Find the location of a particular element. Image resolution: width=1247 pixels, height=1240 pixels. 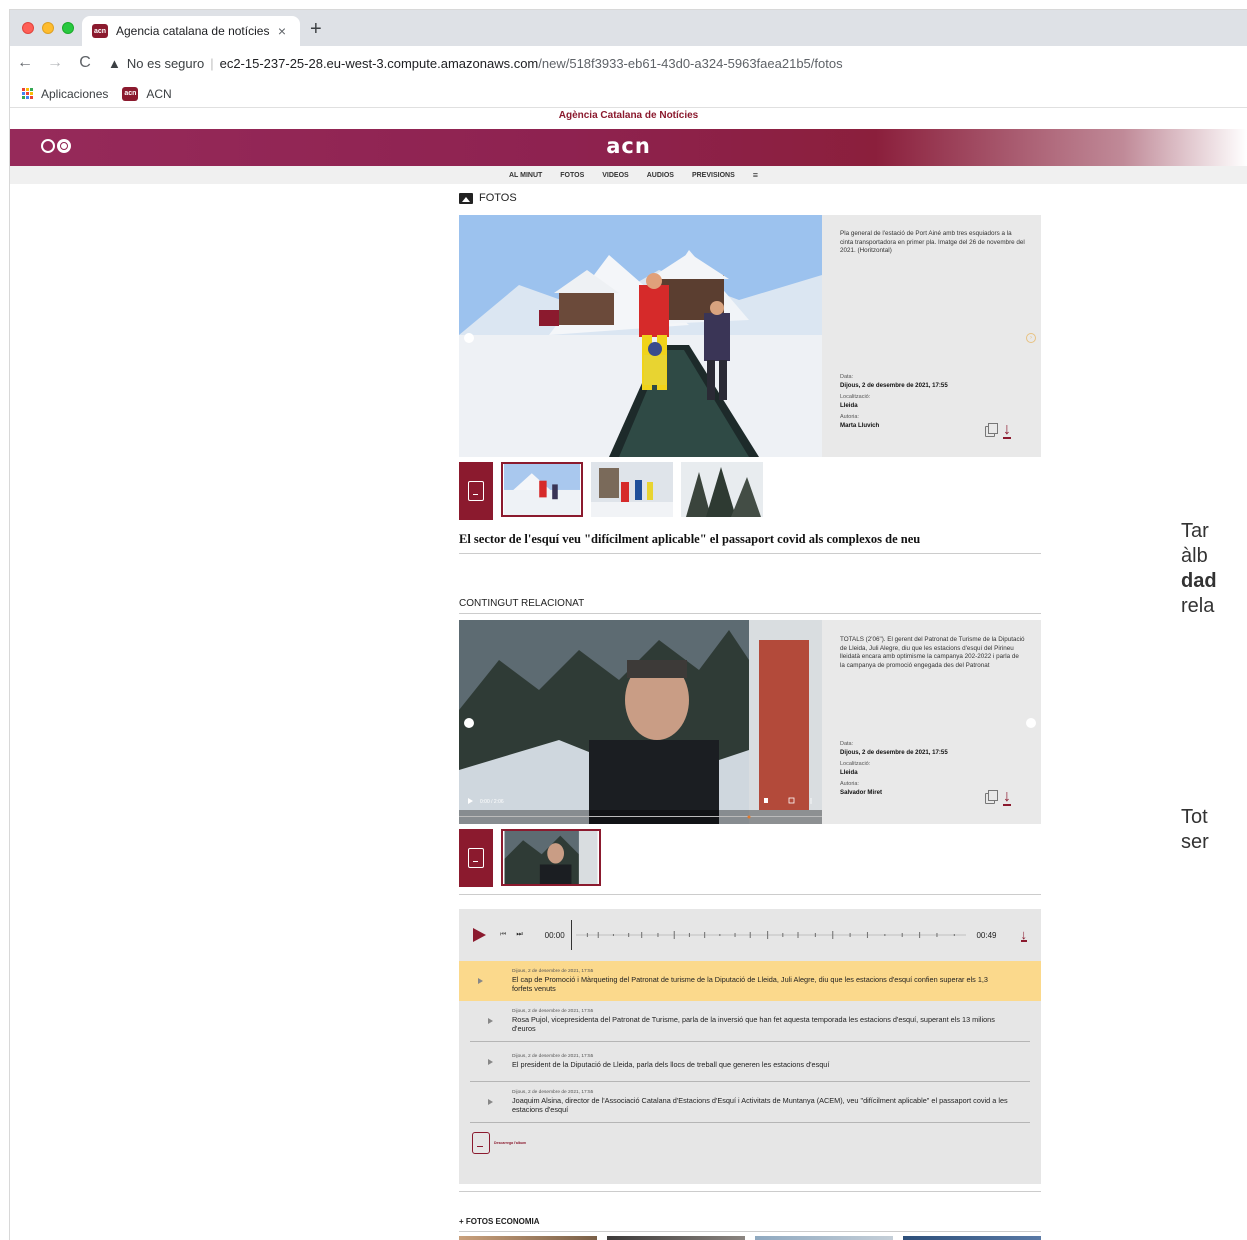

previous-track-icon: ⏮ is located at coordinates (503, 935).